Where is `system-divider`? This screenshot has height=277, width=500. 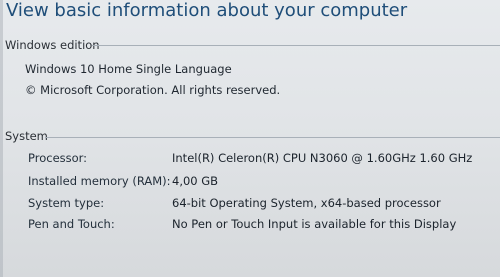 system-divider is located at coordinates (272, 137).